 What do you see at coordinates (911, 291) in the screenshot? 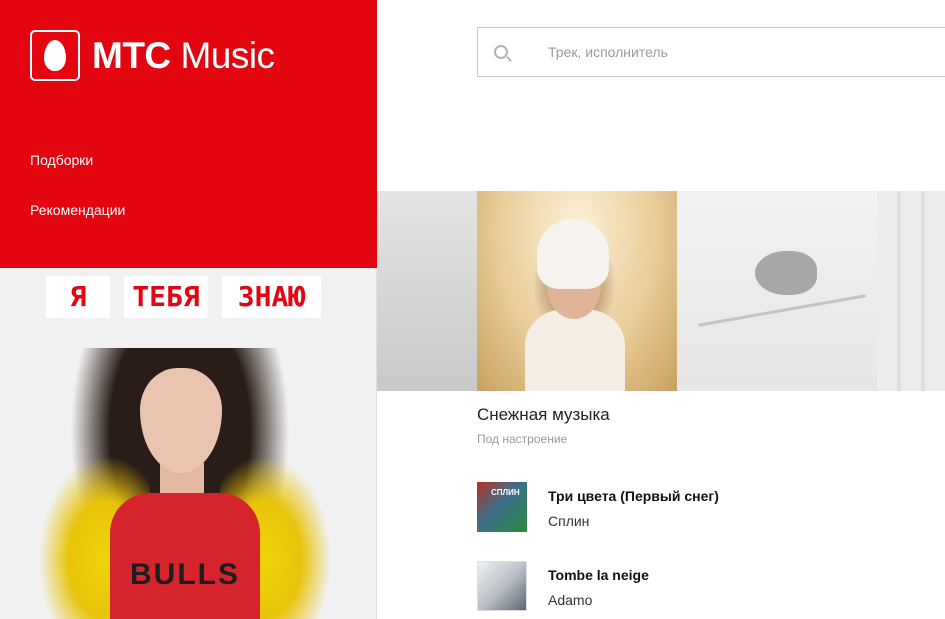
I see `carousel-tile-wood` at bounding box center [911, 291].